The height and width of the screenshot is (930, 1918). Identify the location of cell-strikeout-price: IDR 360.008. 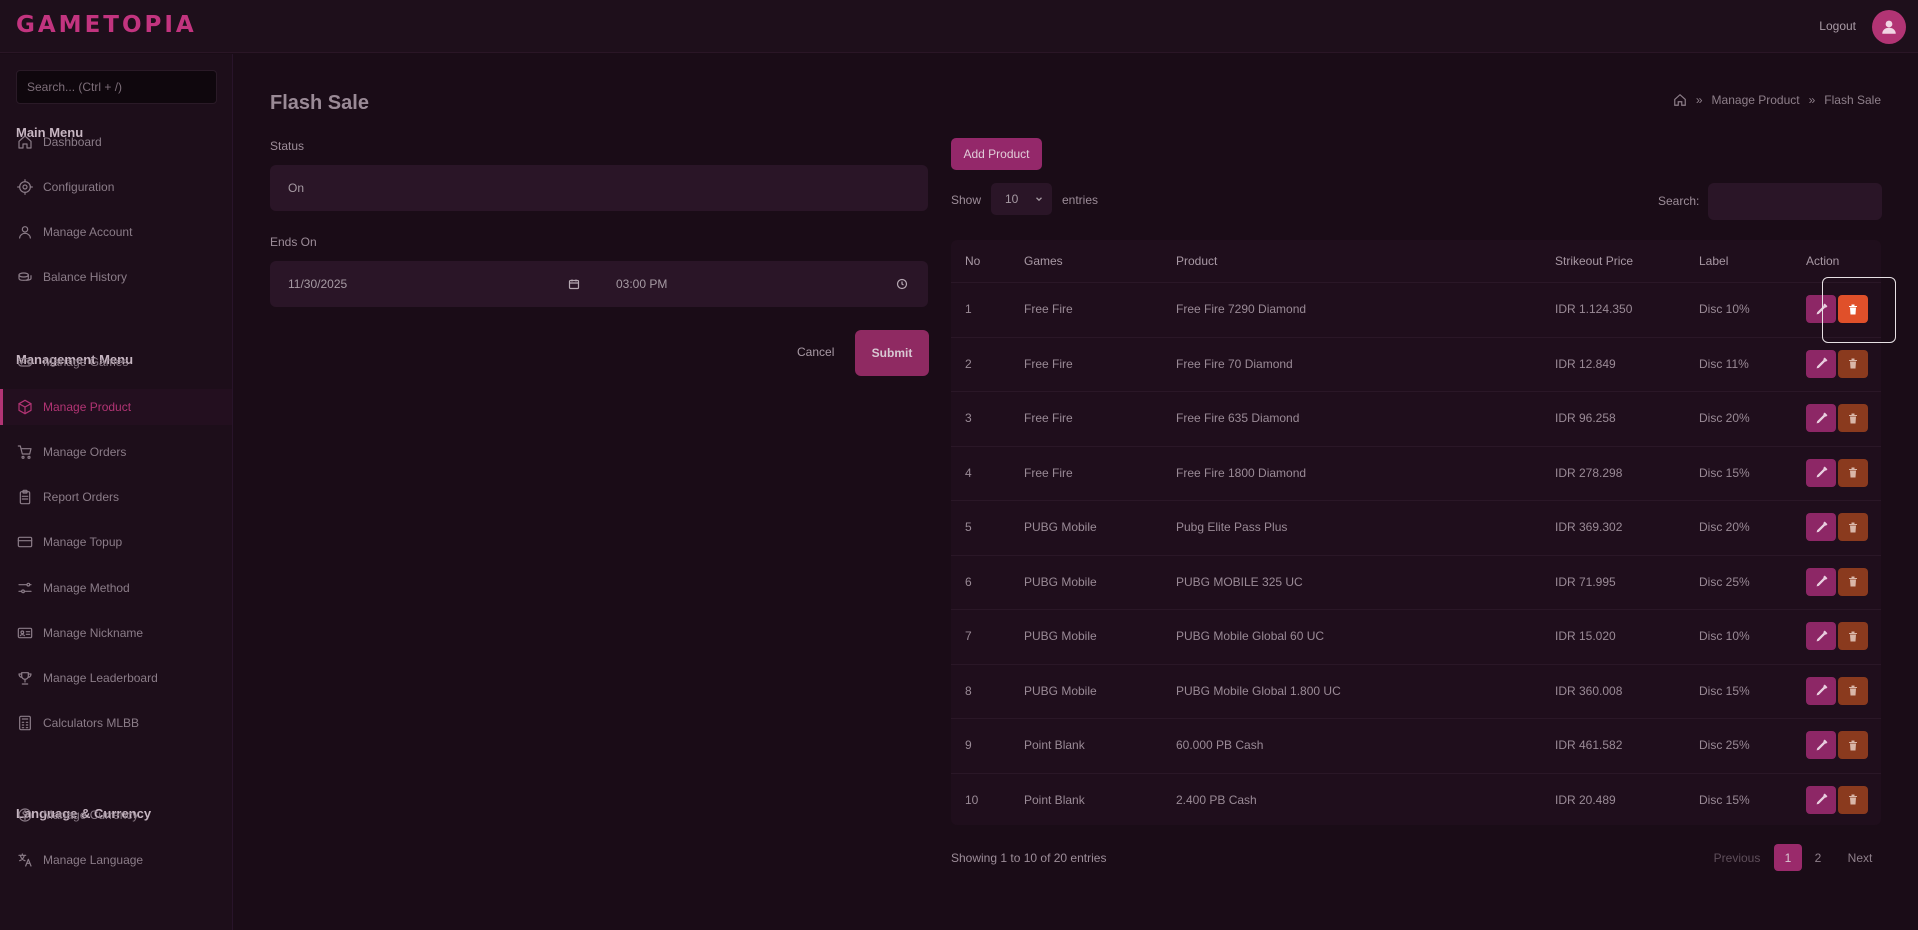
(1589, 690).